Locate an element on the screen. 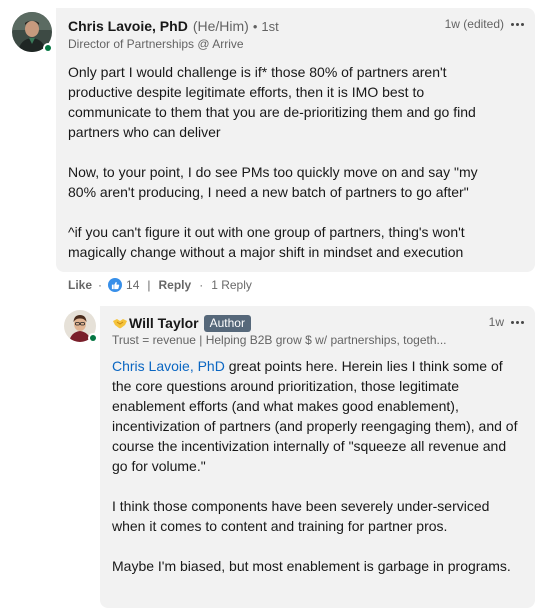  like-reaction-icon is located at coordinates (115, 285).